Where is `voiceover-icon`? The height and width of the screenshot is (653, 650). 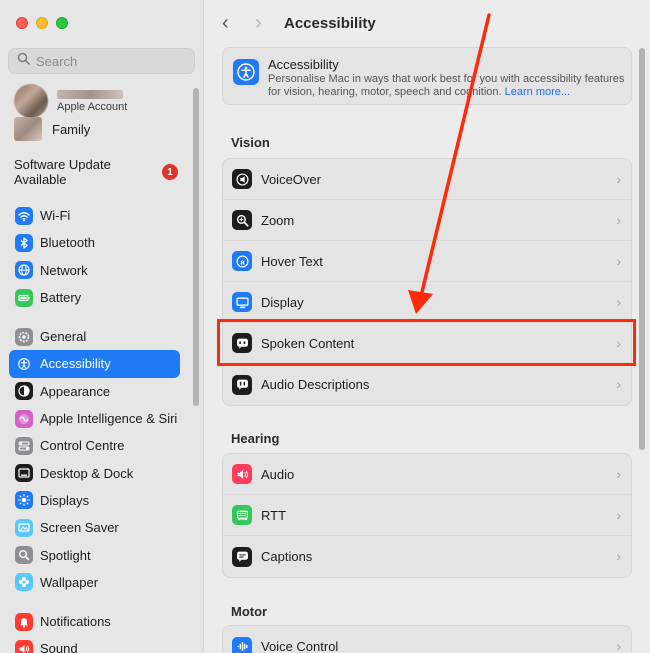 voiceover-icon is located at coordinates (242, 179).